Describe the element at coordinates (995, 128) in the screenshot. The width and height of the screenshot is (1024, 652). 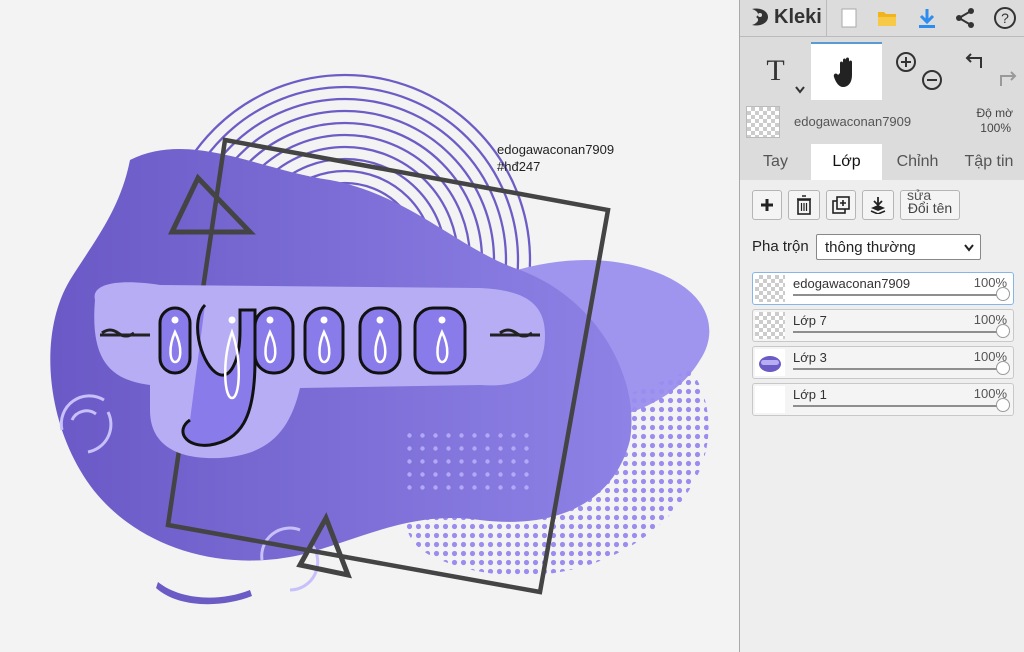
I see `opacity-value: 100%` at that location.